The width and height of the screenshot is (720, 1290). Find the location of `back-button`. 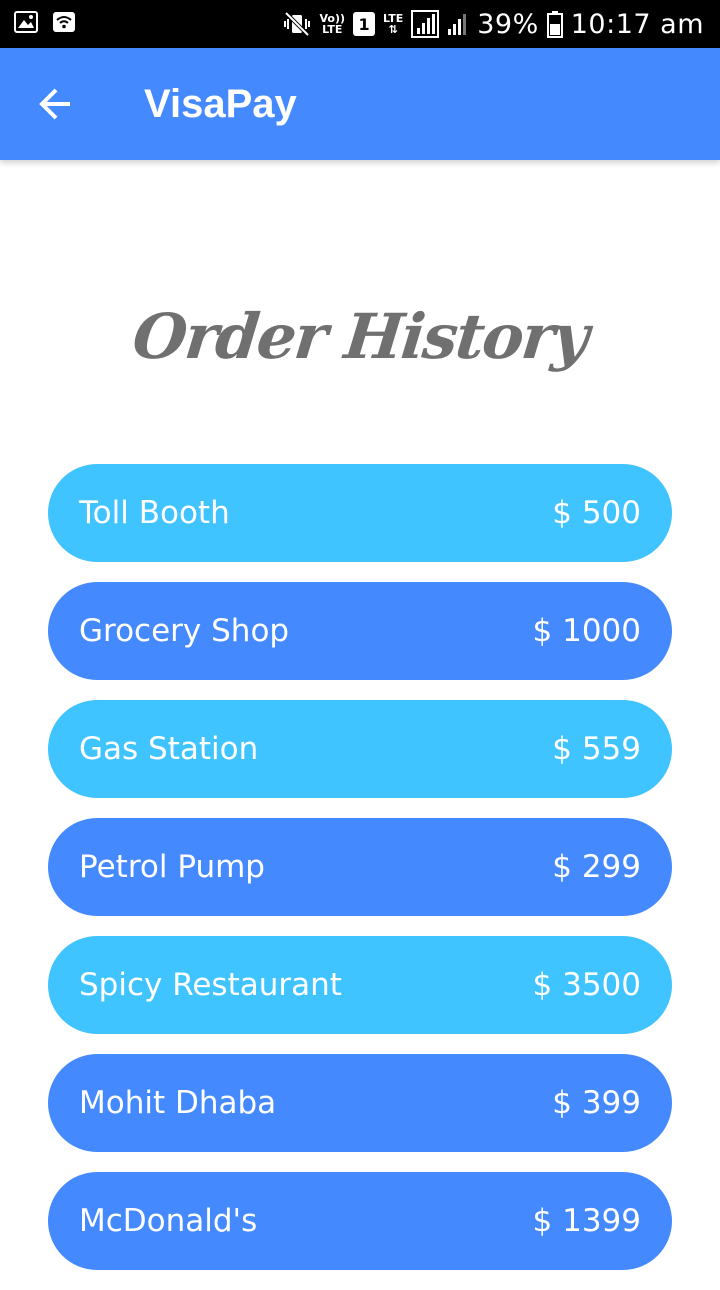

back-button is located at coordinates (56, 104).